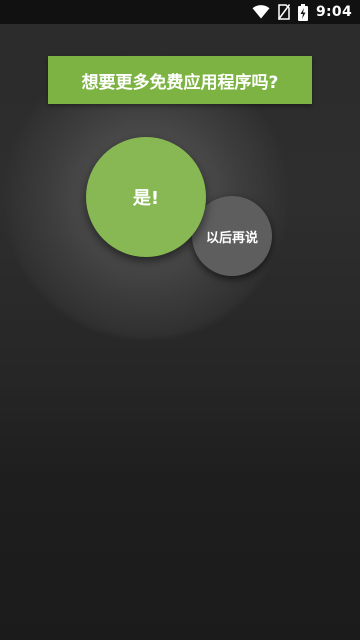  I want to click on wifi-icon, so click(261, 12).